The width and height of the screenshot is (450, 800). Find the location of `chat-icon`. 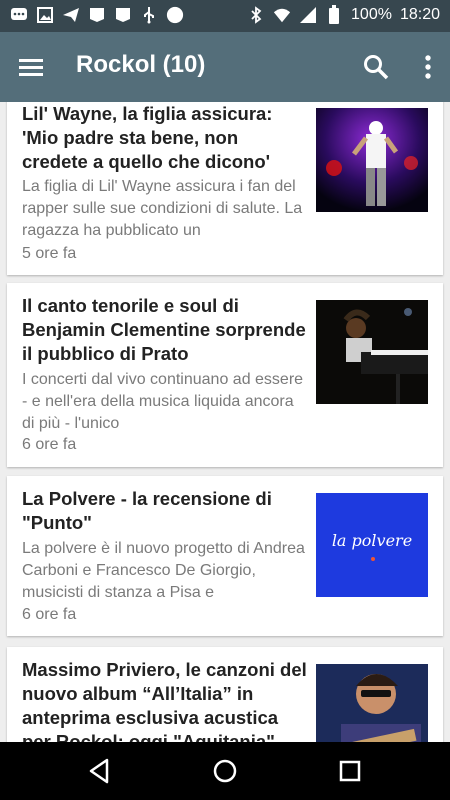

chat-icon is located at coordinates (19, 15).